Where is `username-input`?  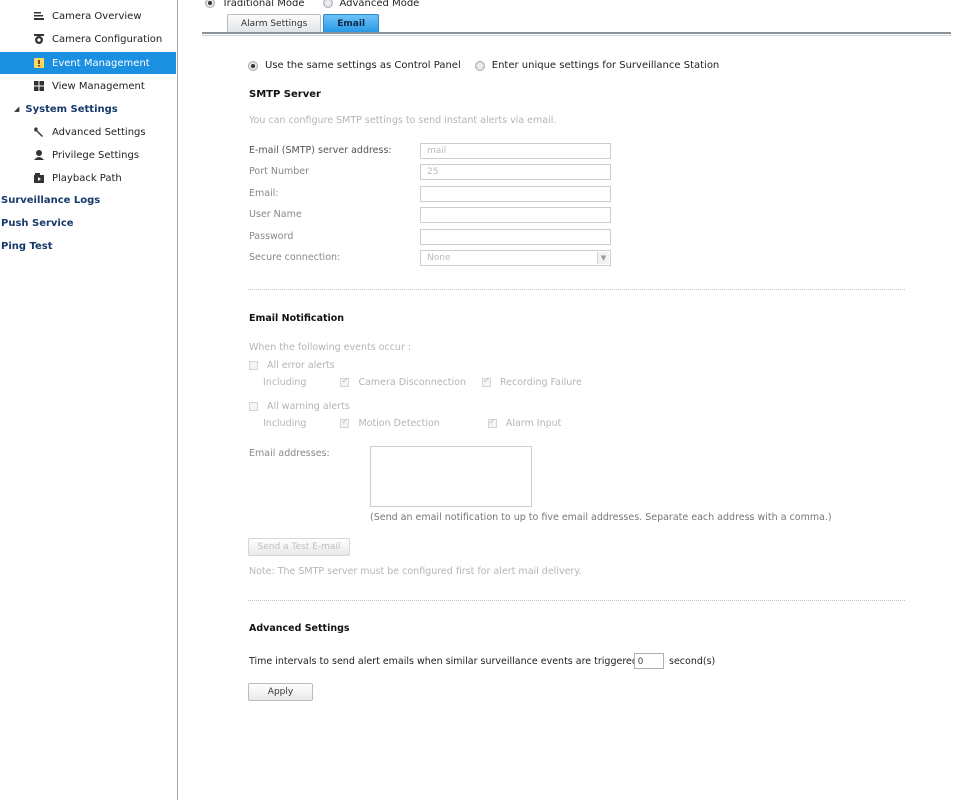
username-input is located at coordinates (515, 215).